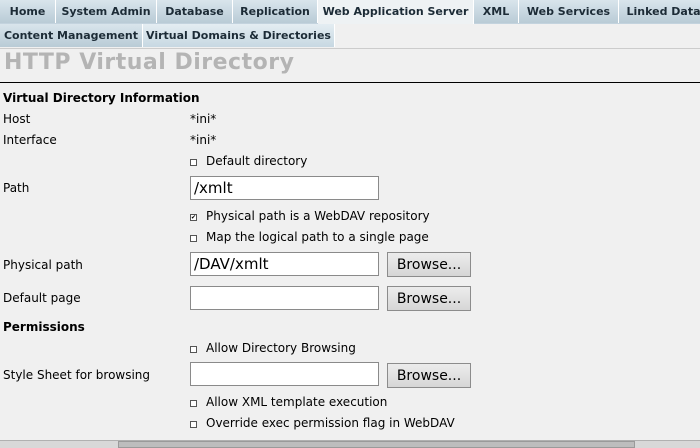 This screenshot has width=700, height=448. What do you see at coordinates (77, 375) in the screenshot?
I see `stylesheet-label: Style Sheet for browsing` at bounding box center [77, 375].